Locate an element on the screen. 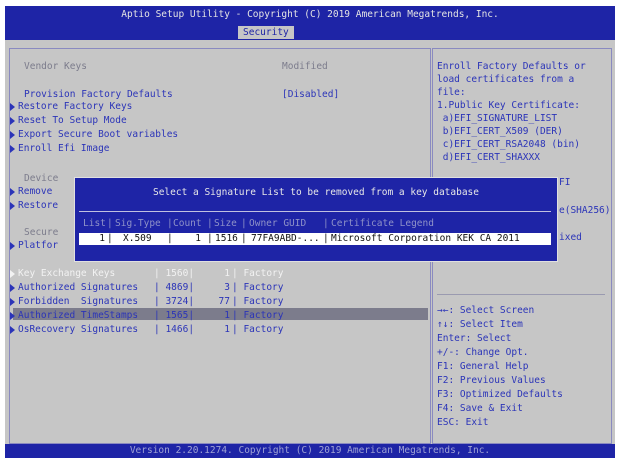 The width and height of the screenshot is (620, 462). key-row-count: 3 is located at coordinates (227, 287).